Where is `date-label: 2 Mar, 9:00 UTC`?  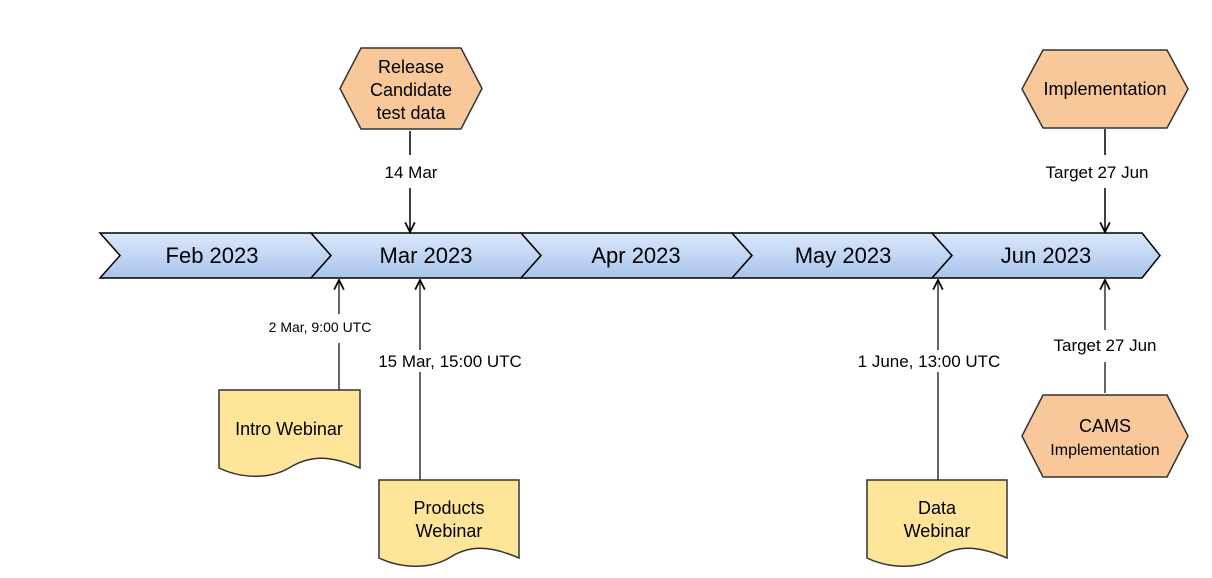 date-label: 2 Mar, 9:00 UTC is located at coordinates (320, 327).